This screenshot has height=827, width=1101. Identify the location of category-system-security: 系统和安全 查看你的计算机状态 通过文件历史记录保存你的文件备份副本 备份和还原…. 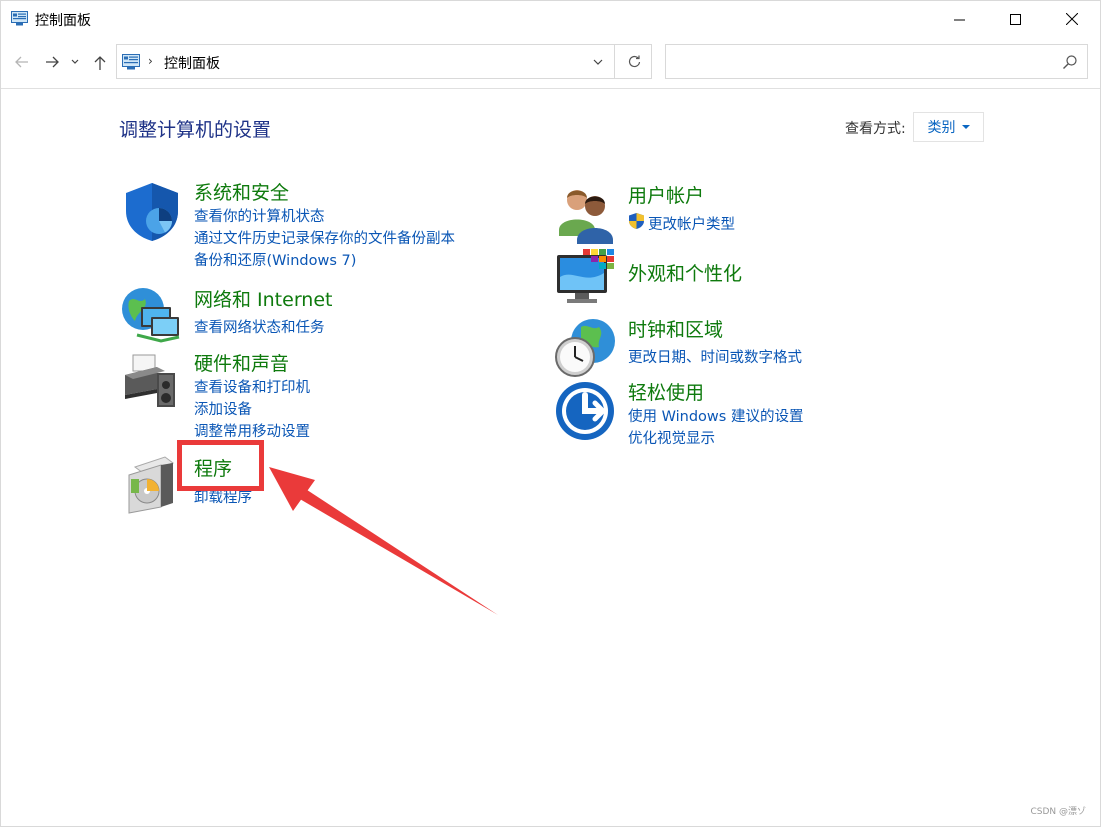
(301, 228).